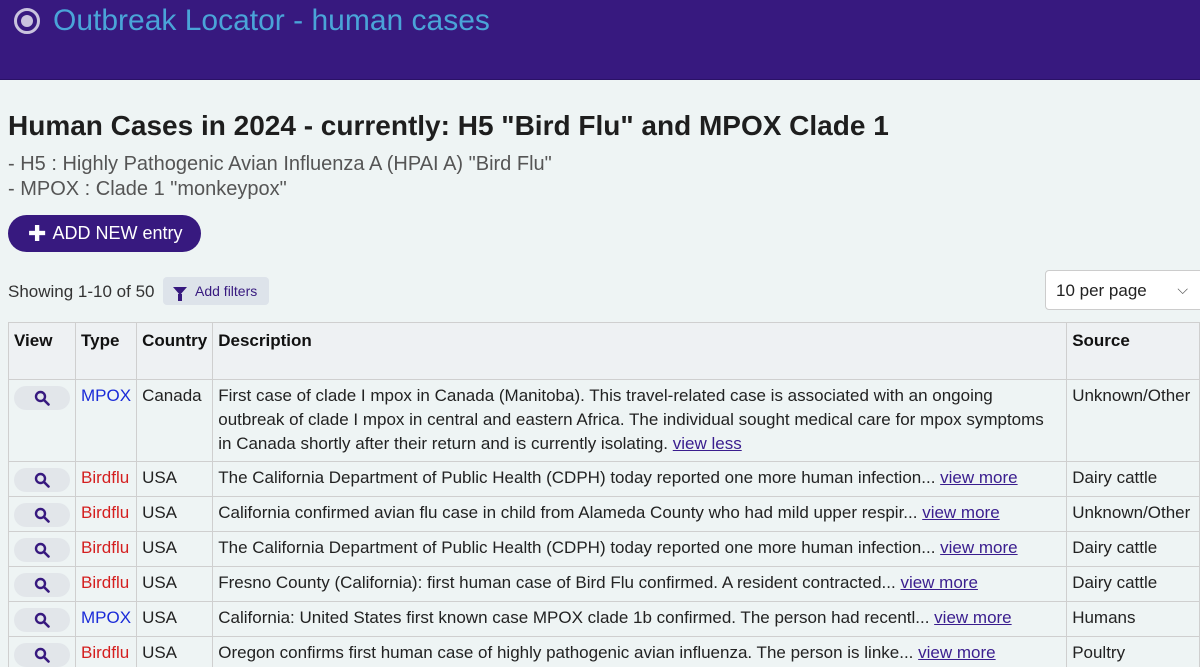 The width and height of the screenshot is (1200, 667). Describe the element at coordinates (600, 40) in the screenshot. I see `top-bar: Outbreak Locator - human cases` at that location.